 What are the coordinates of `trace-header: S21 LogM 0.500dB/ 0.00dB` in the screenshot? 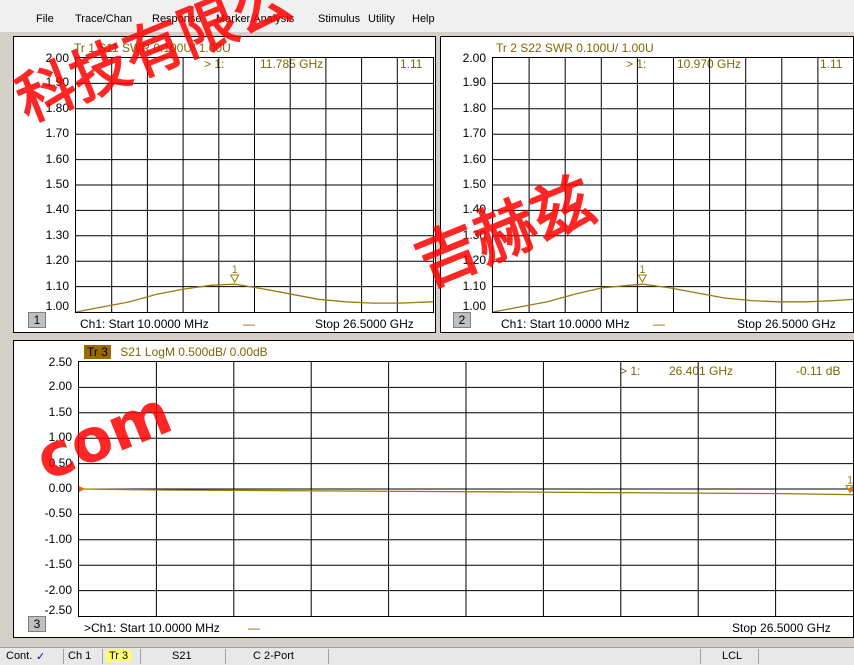 It's located at (194, 352).